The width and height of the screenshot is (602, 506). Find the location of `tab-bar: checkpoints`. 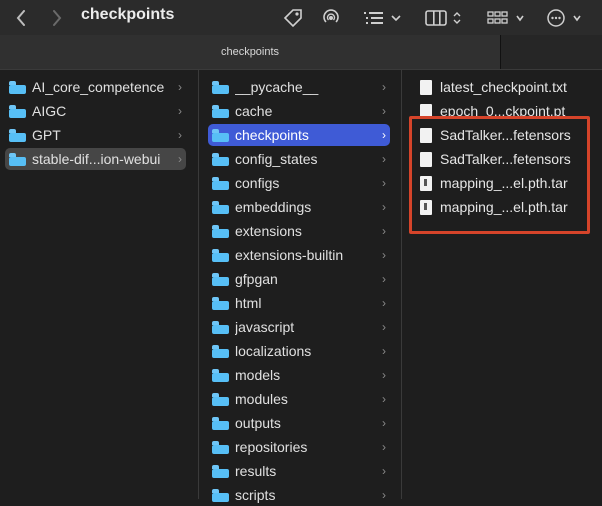

tab-bar: checkpoints is located at coordinates (301, 52).